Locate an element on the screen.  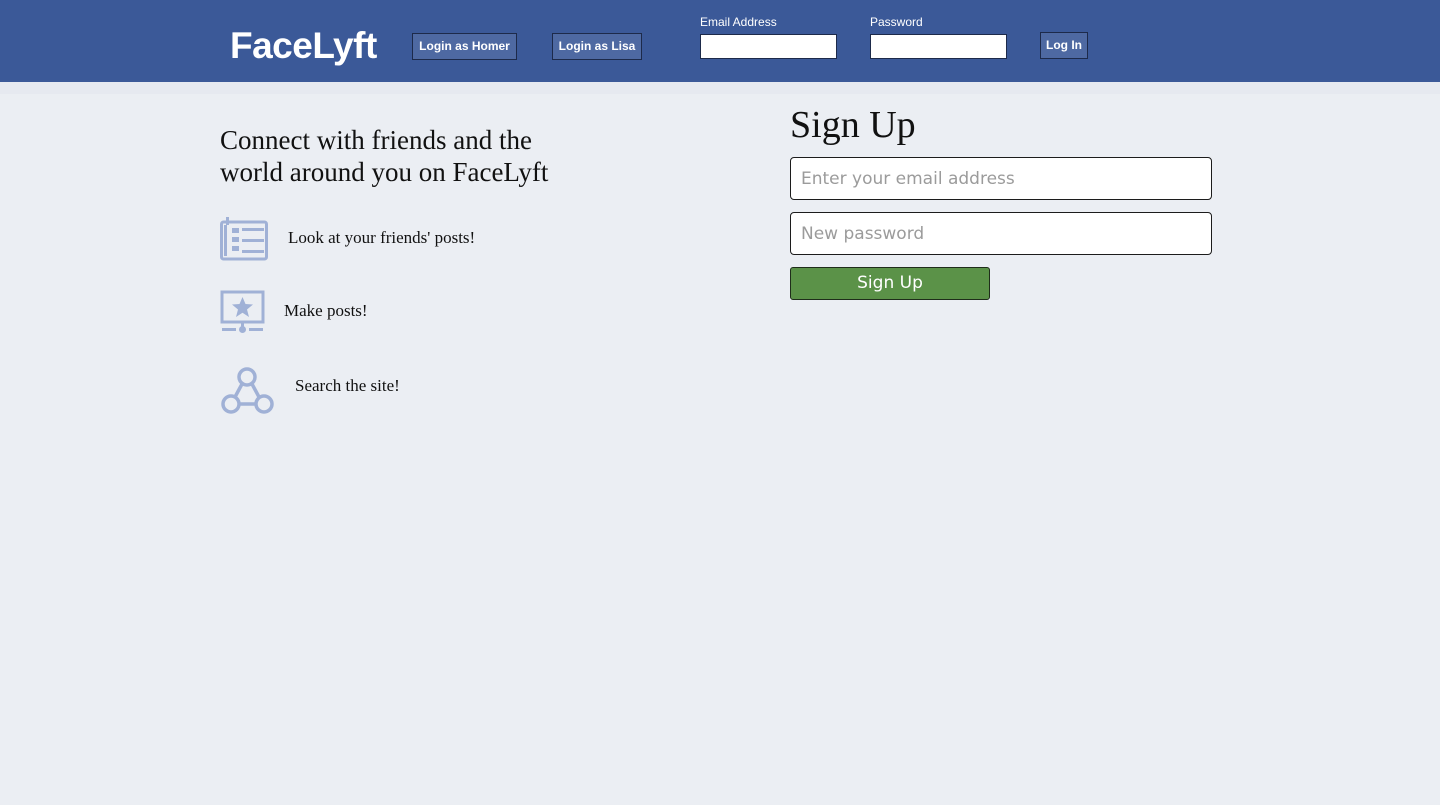
email-address-label: Email Address is located at coordinates (738, 22).